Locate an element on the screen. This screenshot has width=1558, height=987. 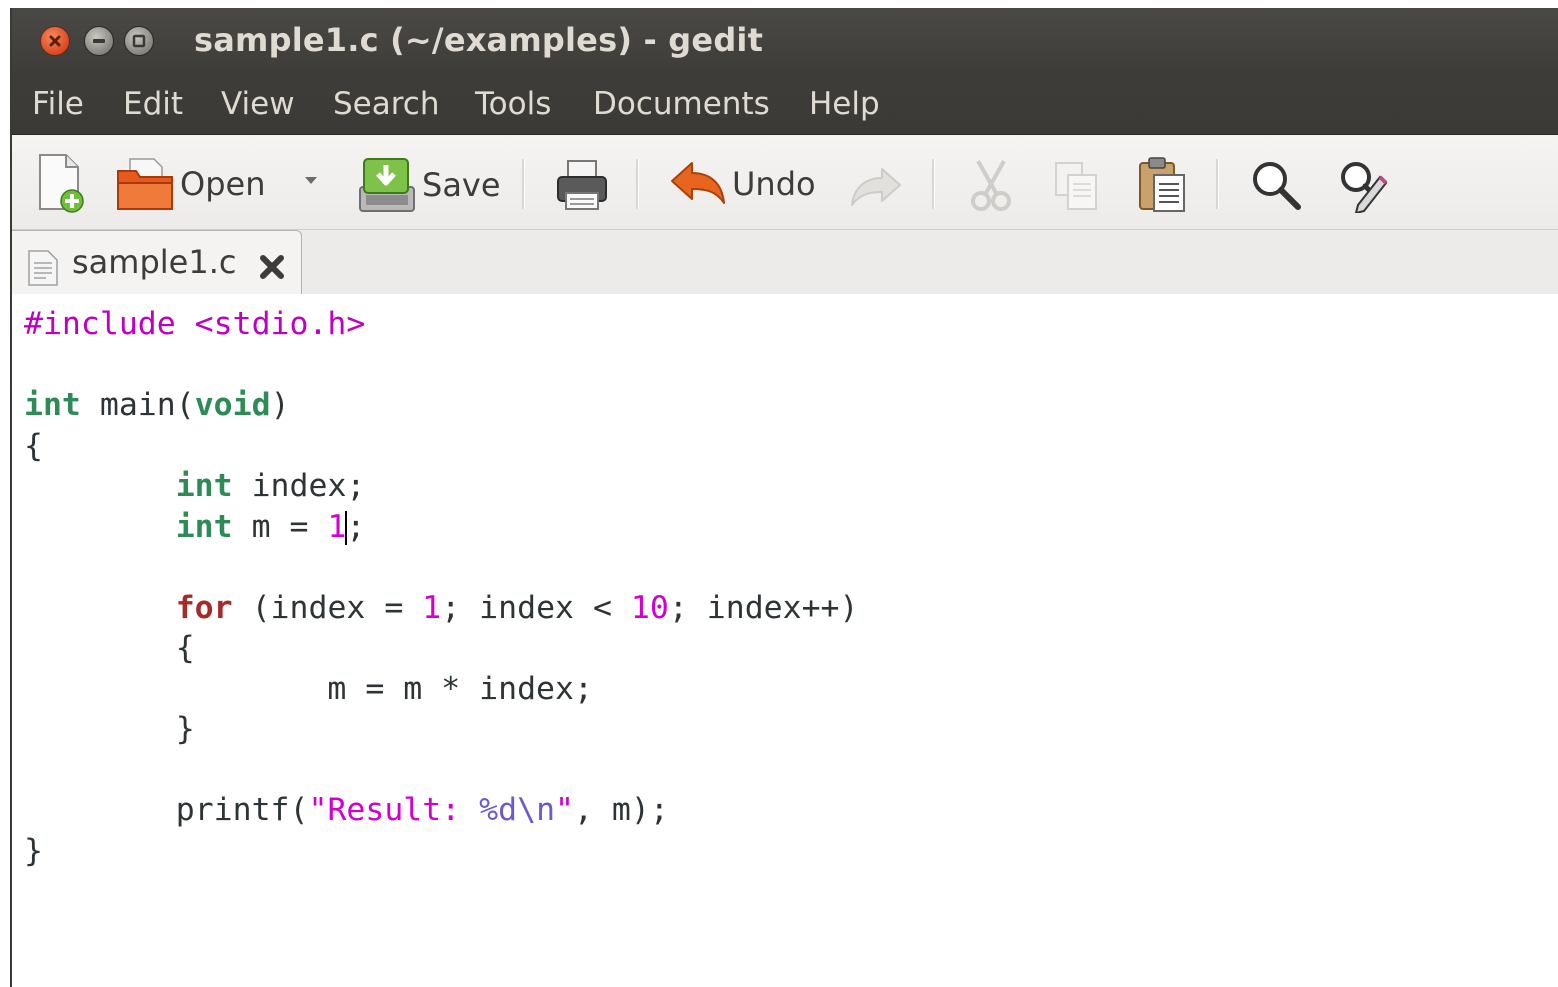
menu-view: View is located at coordinates (258, 104).